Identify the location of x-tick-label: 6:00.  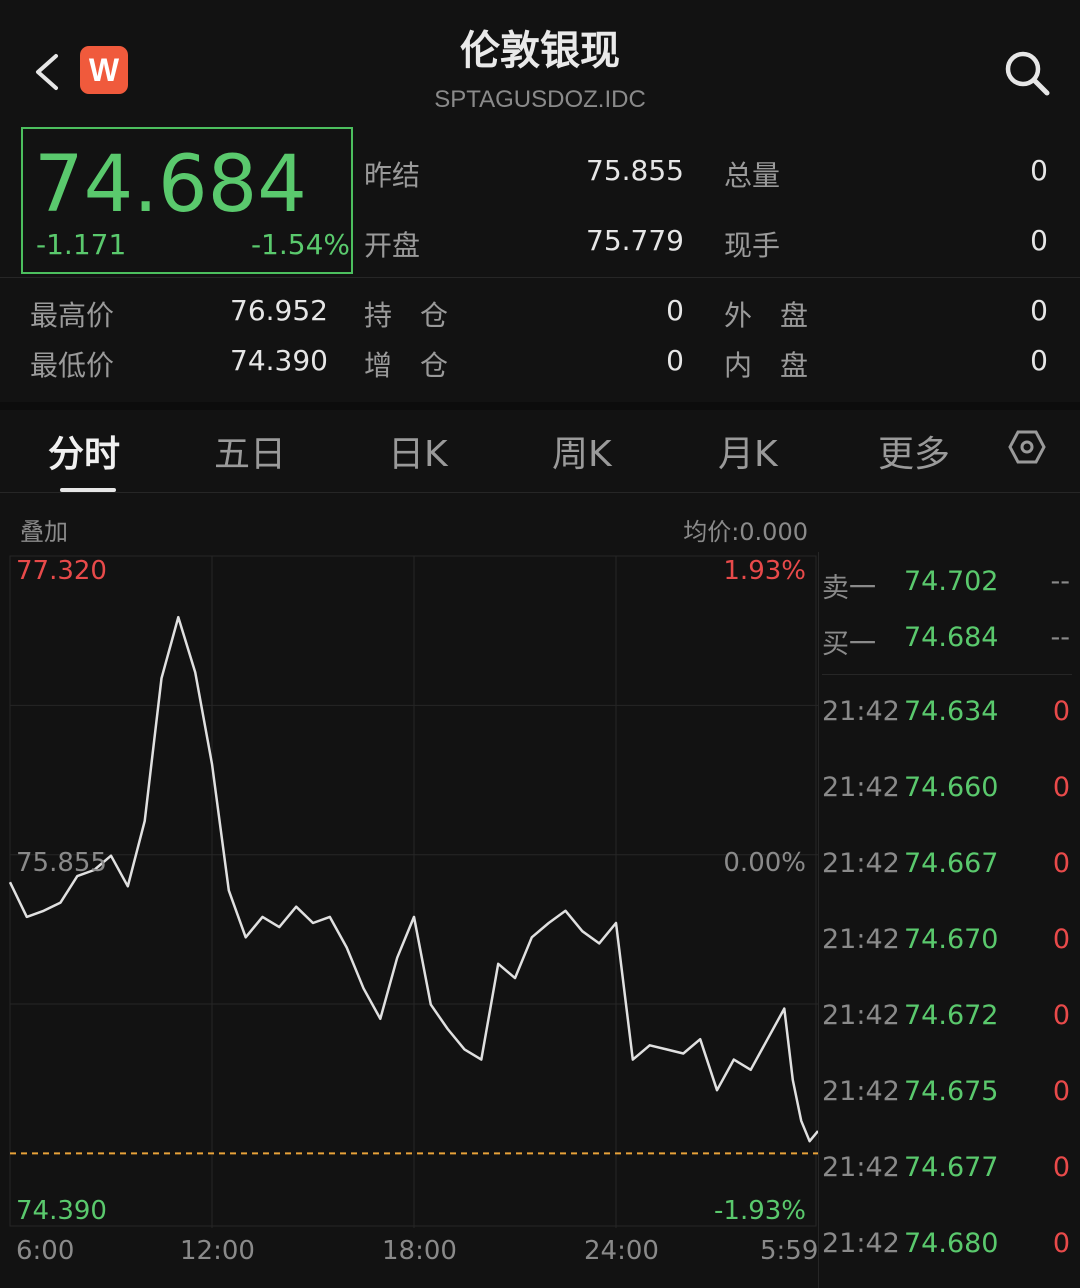
(45, 1251).